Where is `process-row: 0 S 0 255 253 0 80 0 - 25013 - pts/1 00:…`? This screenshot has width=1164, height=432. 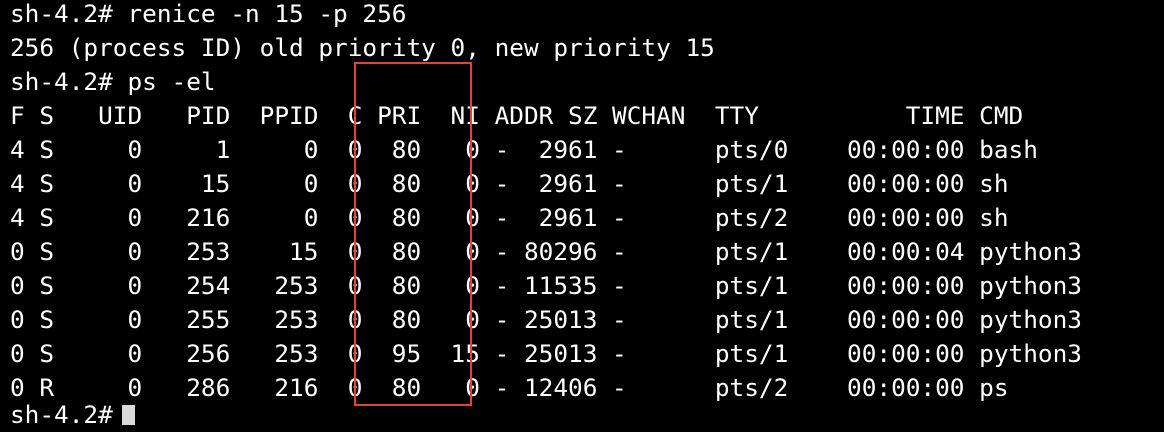
process-row: 0 S 0 255 253 0 80 0 - 25013 - pts/1 00:… is located at coordinates (546, 319).